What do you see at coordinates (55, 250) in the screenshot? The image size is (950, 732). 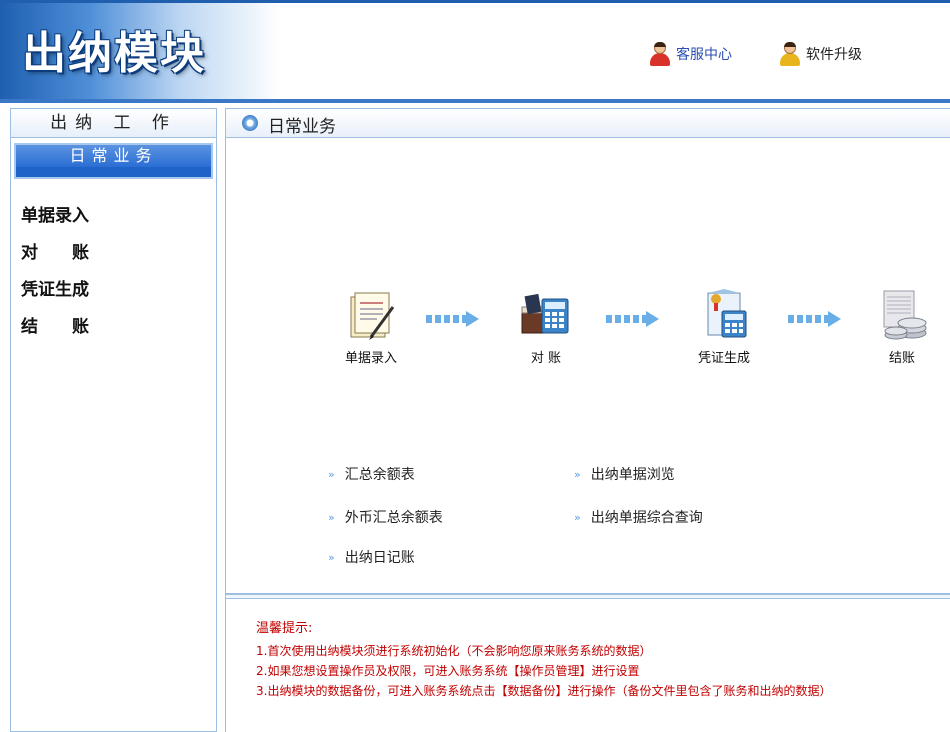 I see `sidebar-item-reconciliation: 对 账` at bounding box center [55, 250].